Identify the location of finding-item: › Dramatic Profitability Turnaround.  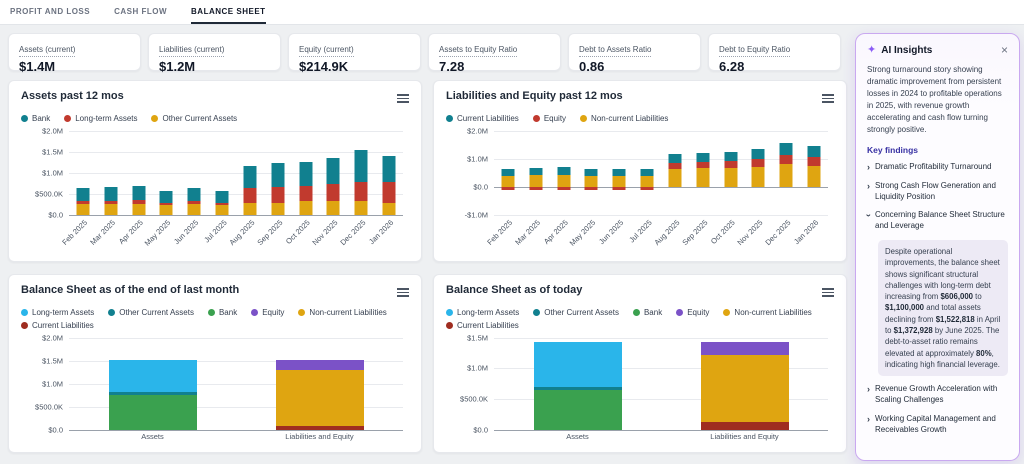
(937, 167).